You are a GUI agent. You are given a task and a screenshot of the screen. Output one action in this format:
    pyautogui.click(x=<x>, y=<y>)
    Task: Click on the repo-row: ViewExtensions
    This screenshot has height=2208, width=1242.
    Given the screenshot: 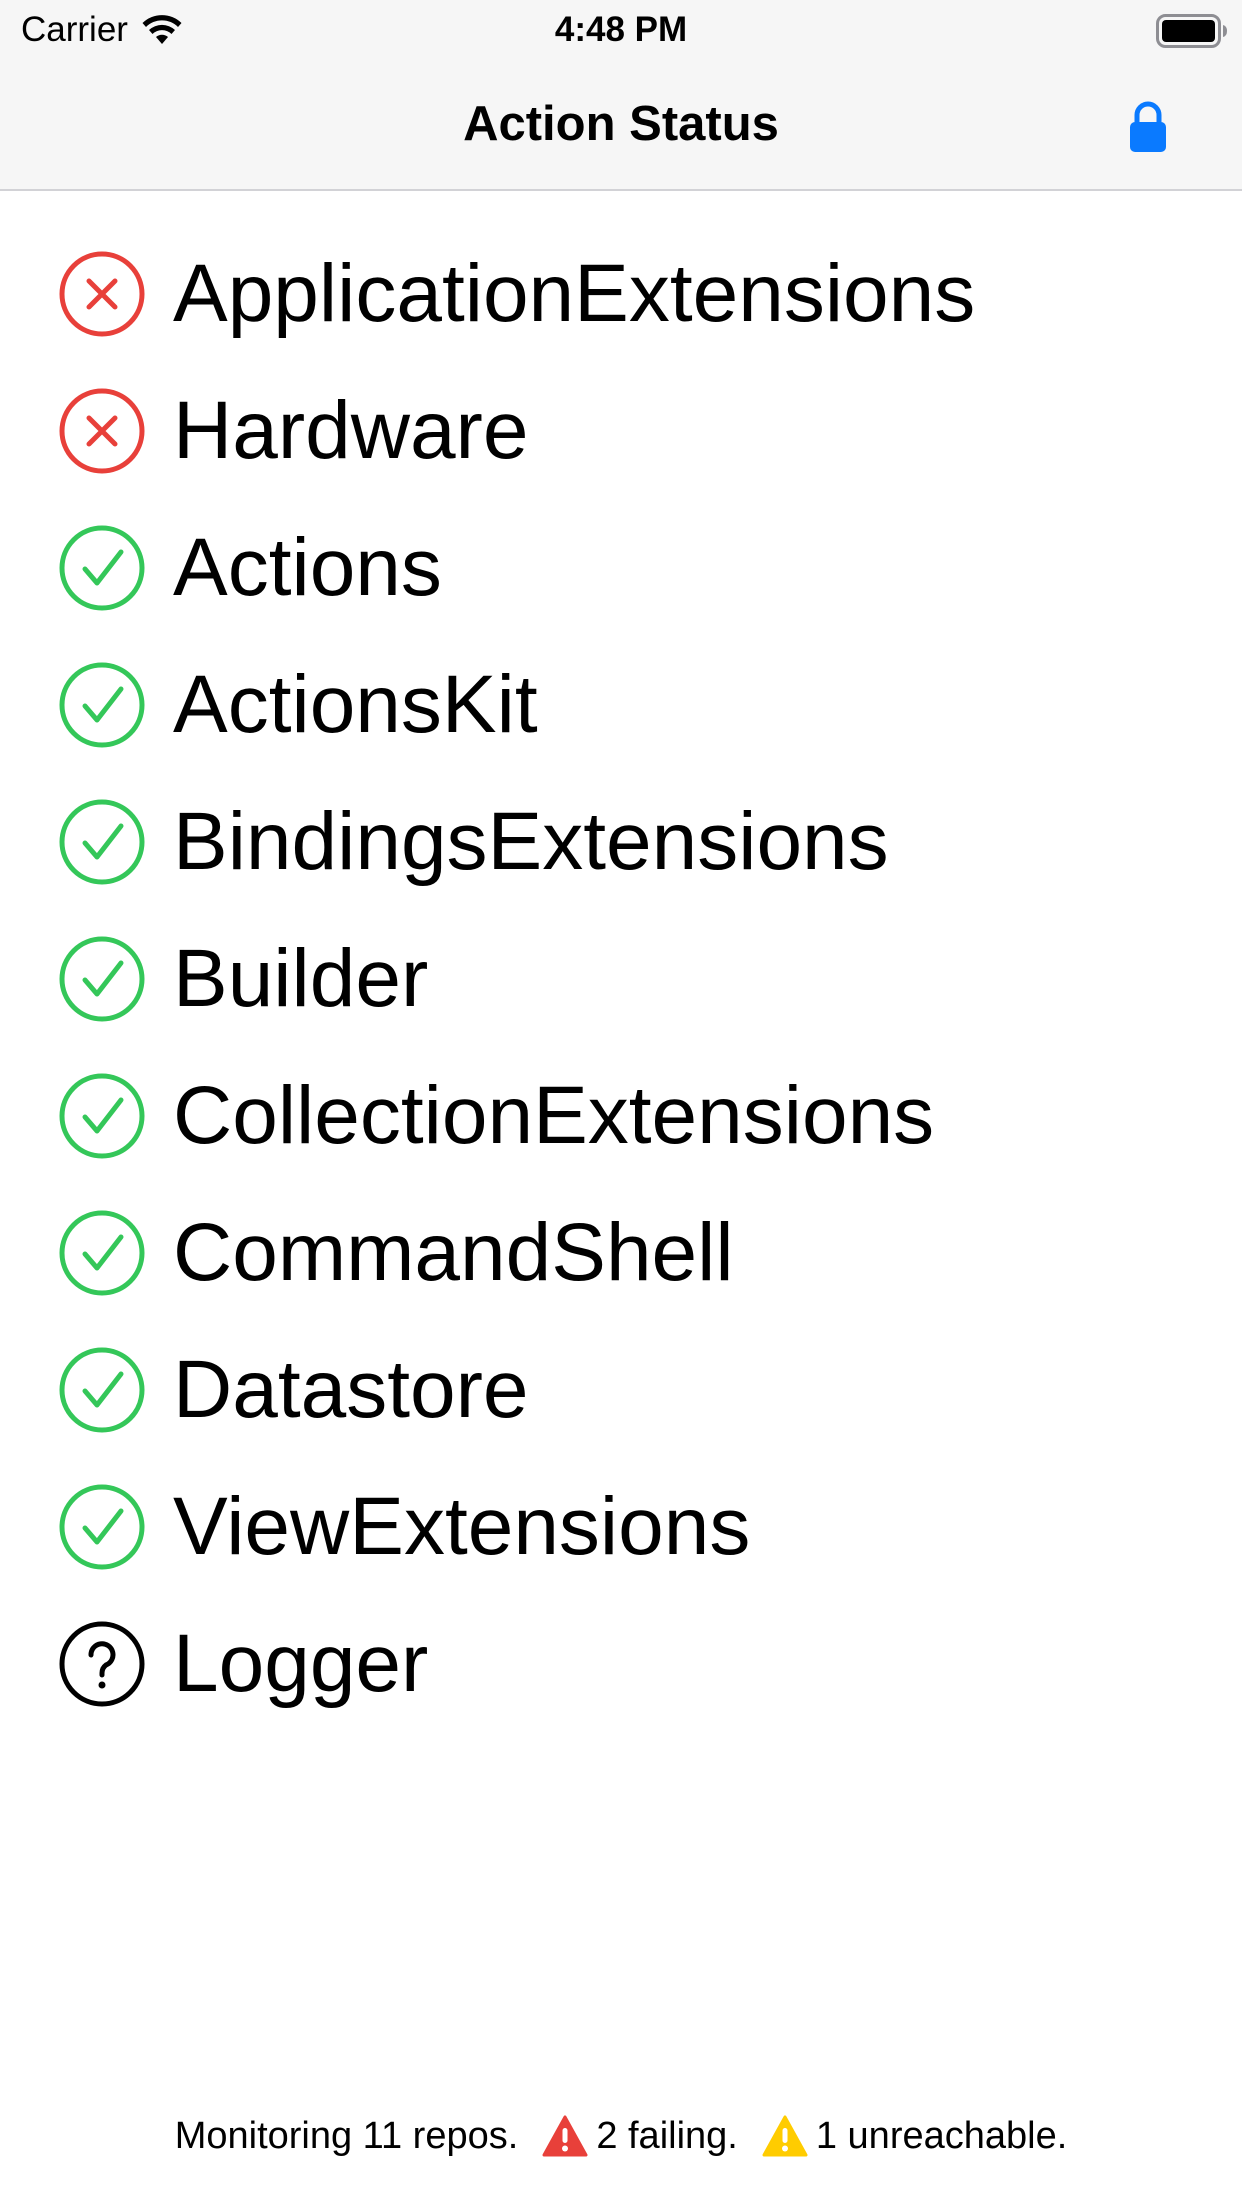 What is the action you would take?
    pyautogui.click(x=621, y=1526)
    